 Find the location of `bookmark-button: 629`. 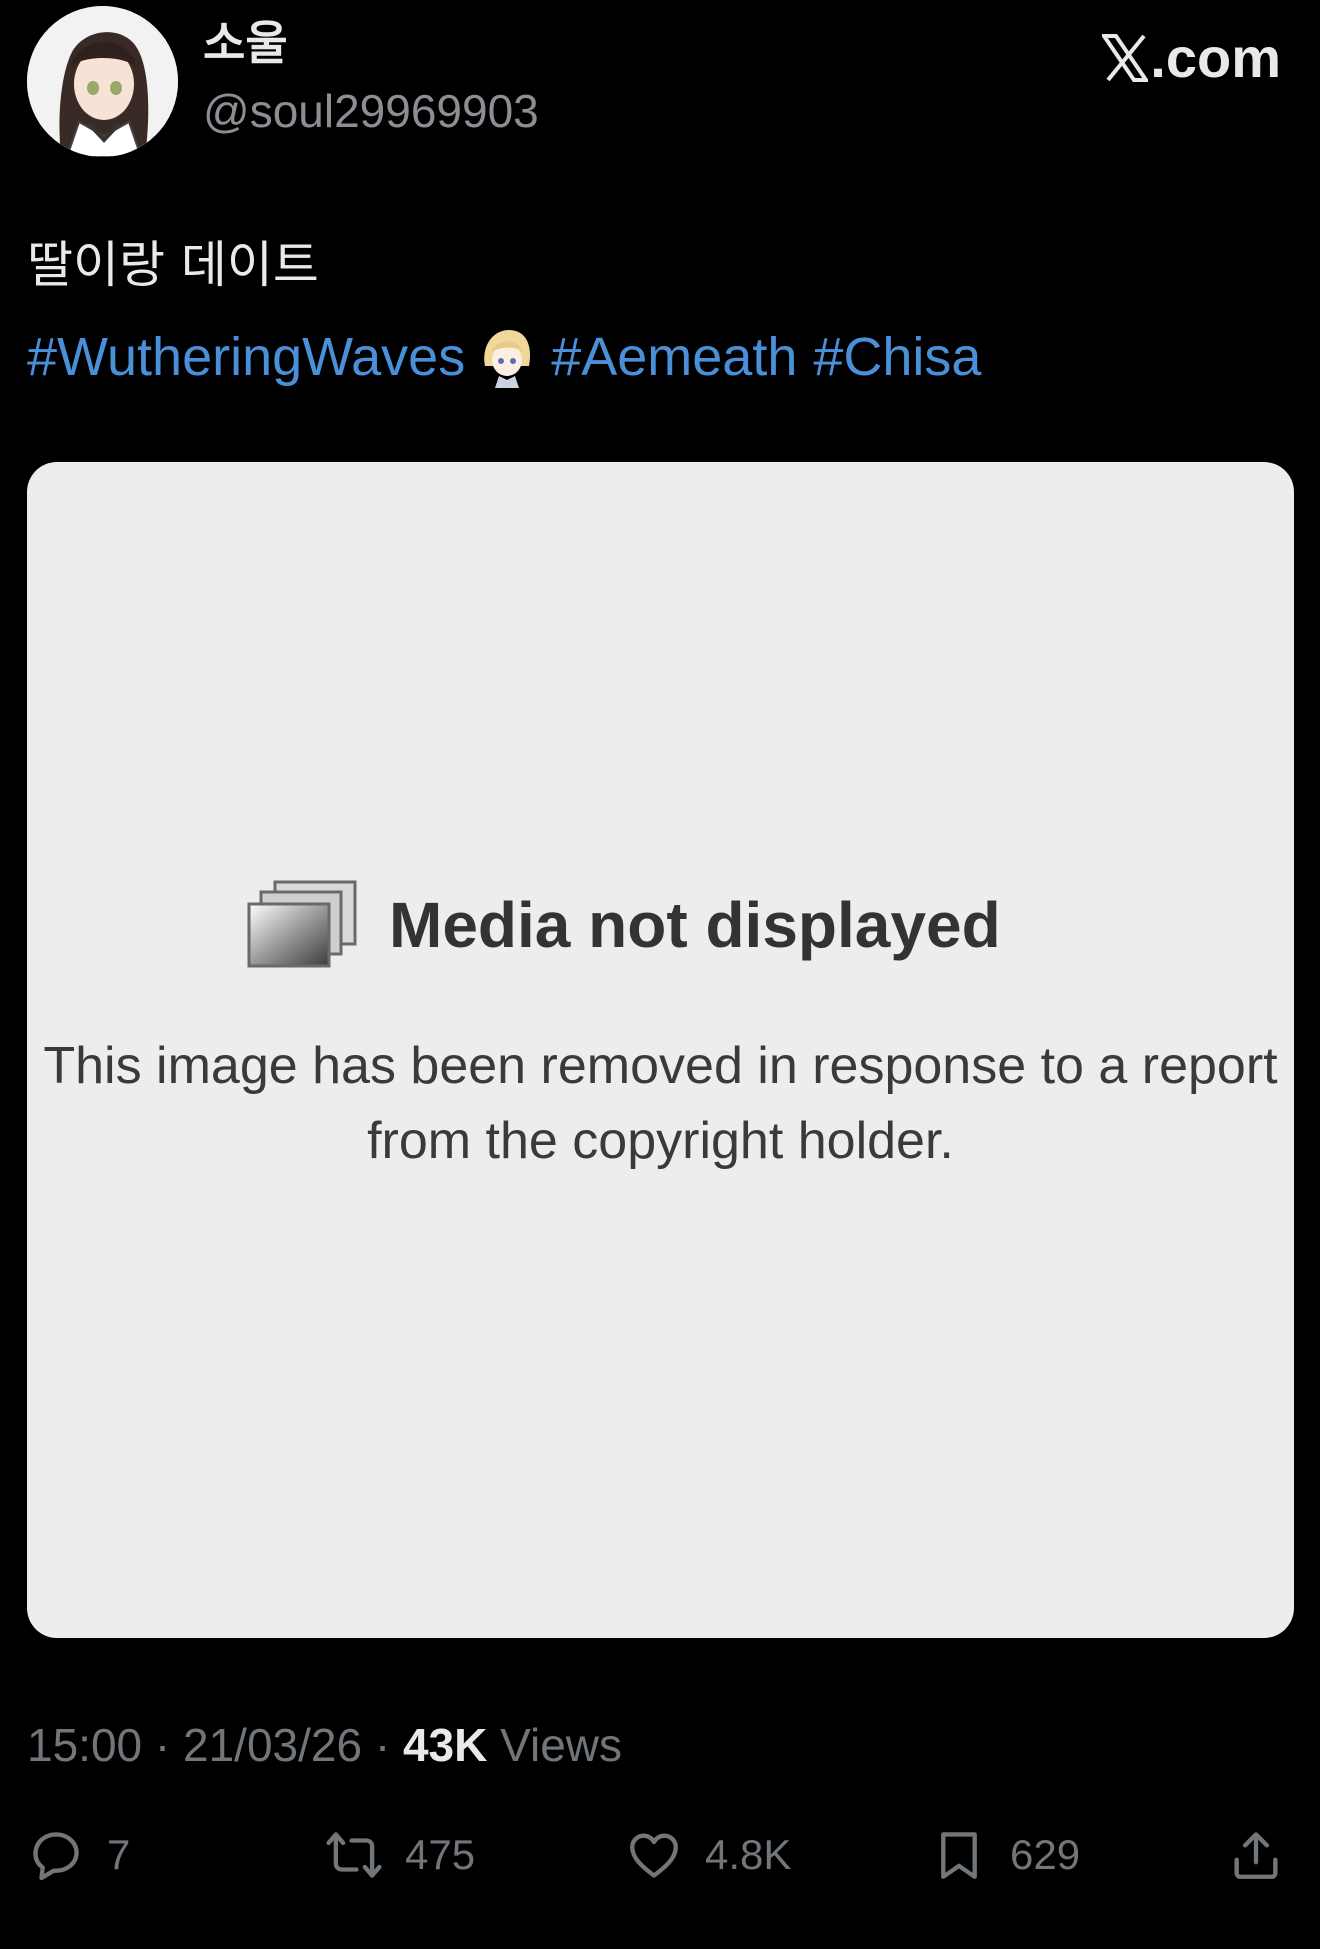

bookmark-button: 629 is located at coordinates (1005, 1855).